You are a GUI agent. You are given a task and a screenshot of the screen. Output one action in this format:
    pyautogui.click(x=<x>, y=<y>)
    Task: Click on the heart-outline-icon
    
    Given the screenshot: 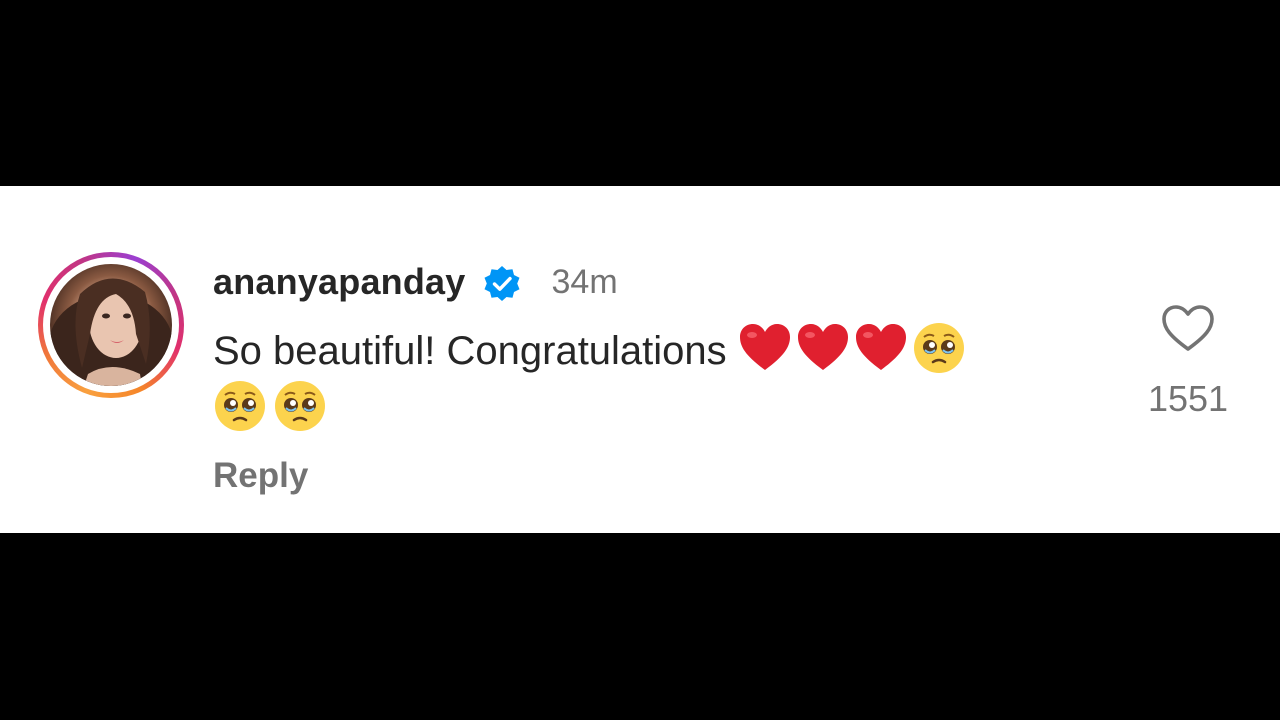 What is the action you would take?
    pyautogui.click(x=1188, y=329)
    